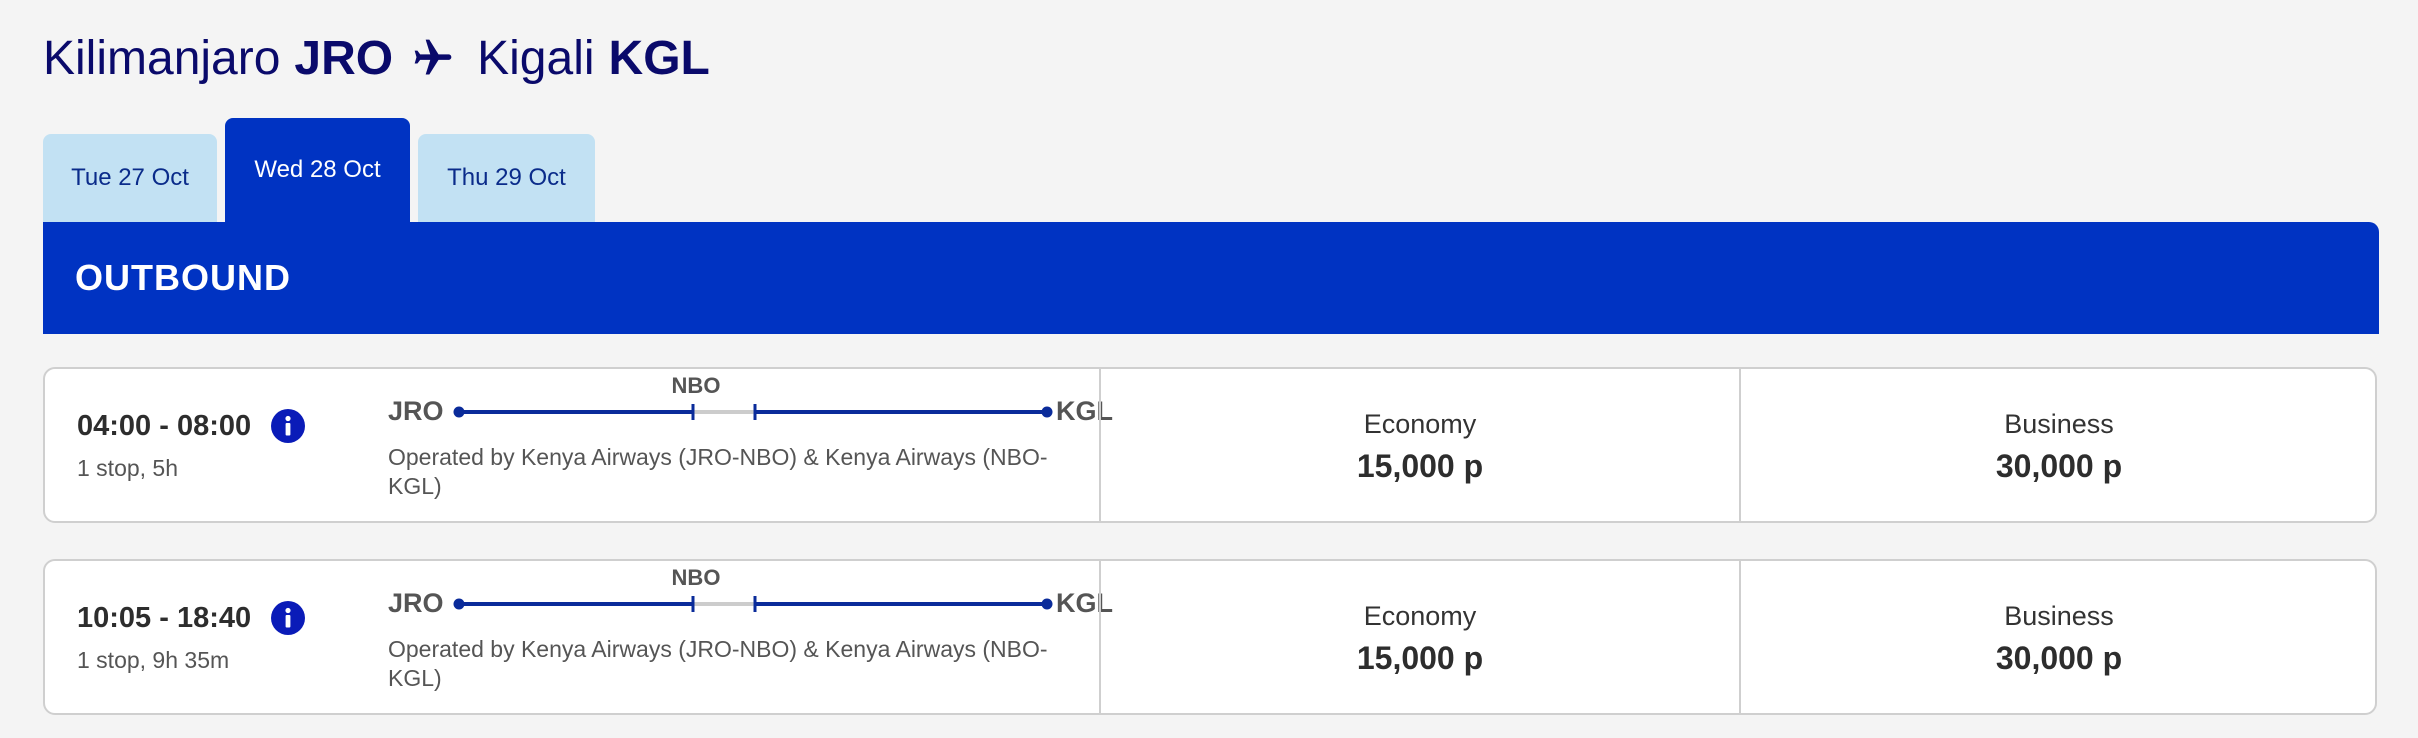 This screenshot has width=2418, height=738. Describe the element at coordinates (183, 277) in the screenshot. I see `section-heading: OUTBOUND` at that location.